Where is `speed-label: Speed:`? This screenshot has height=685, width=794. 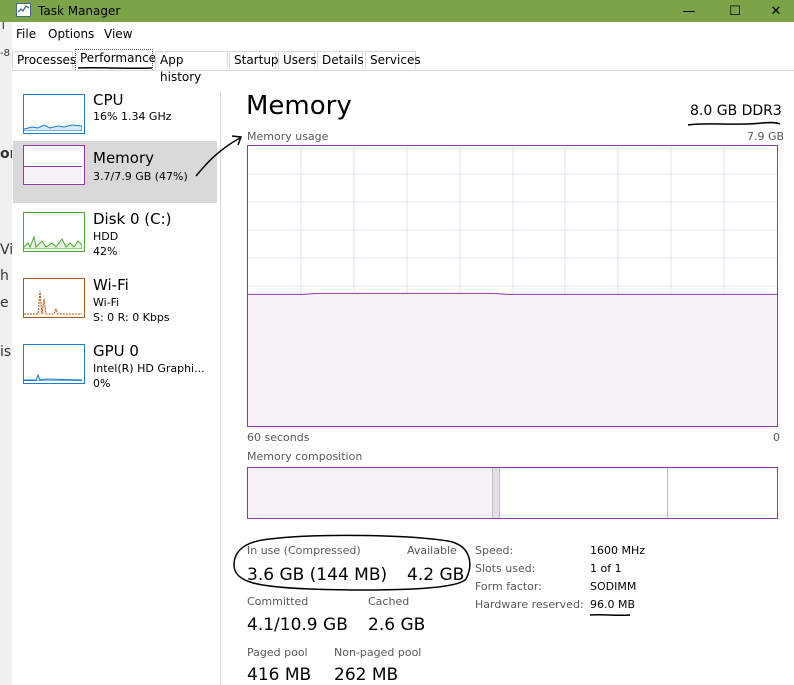 speed-label: Speed: is located at coordinates (494, 550).